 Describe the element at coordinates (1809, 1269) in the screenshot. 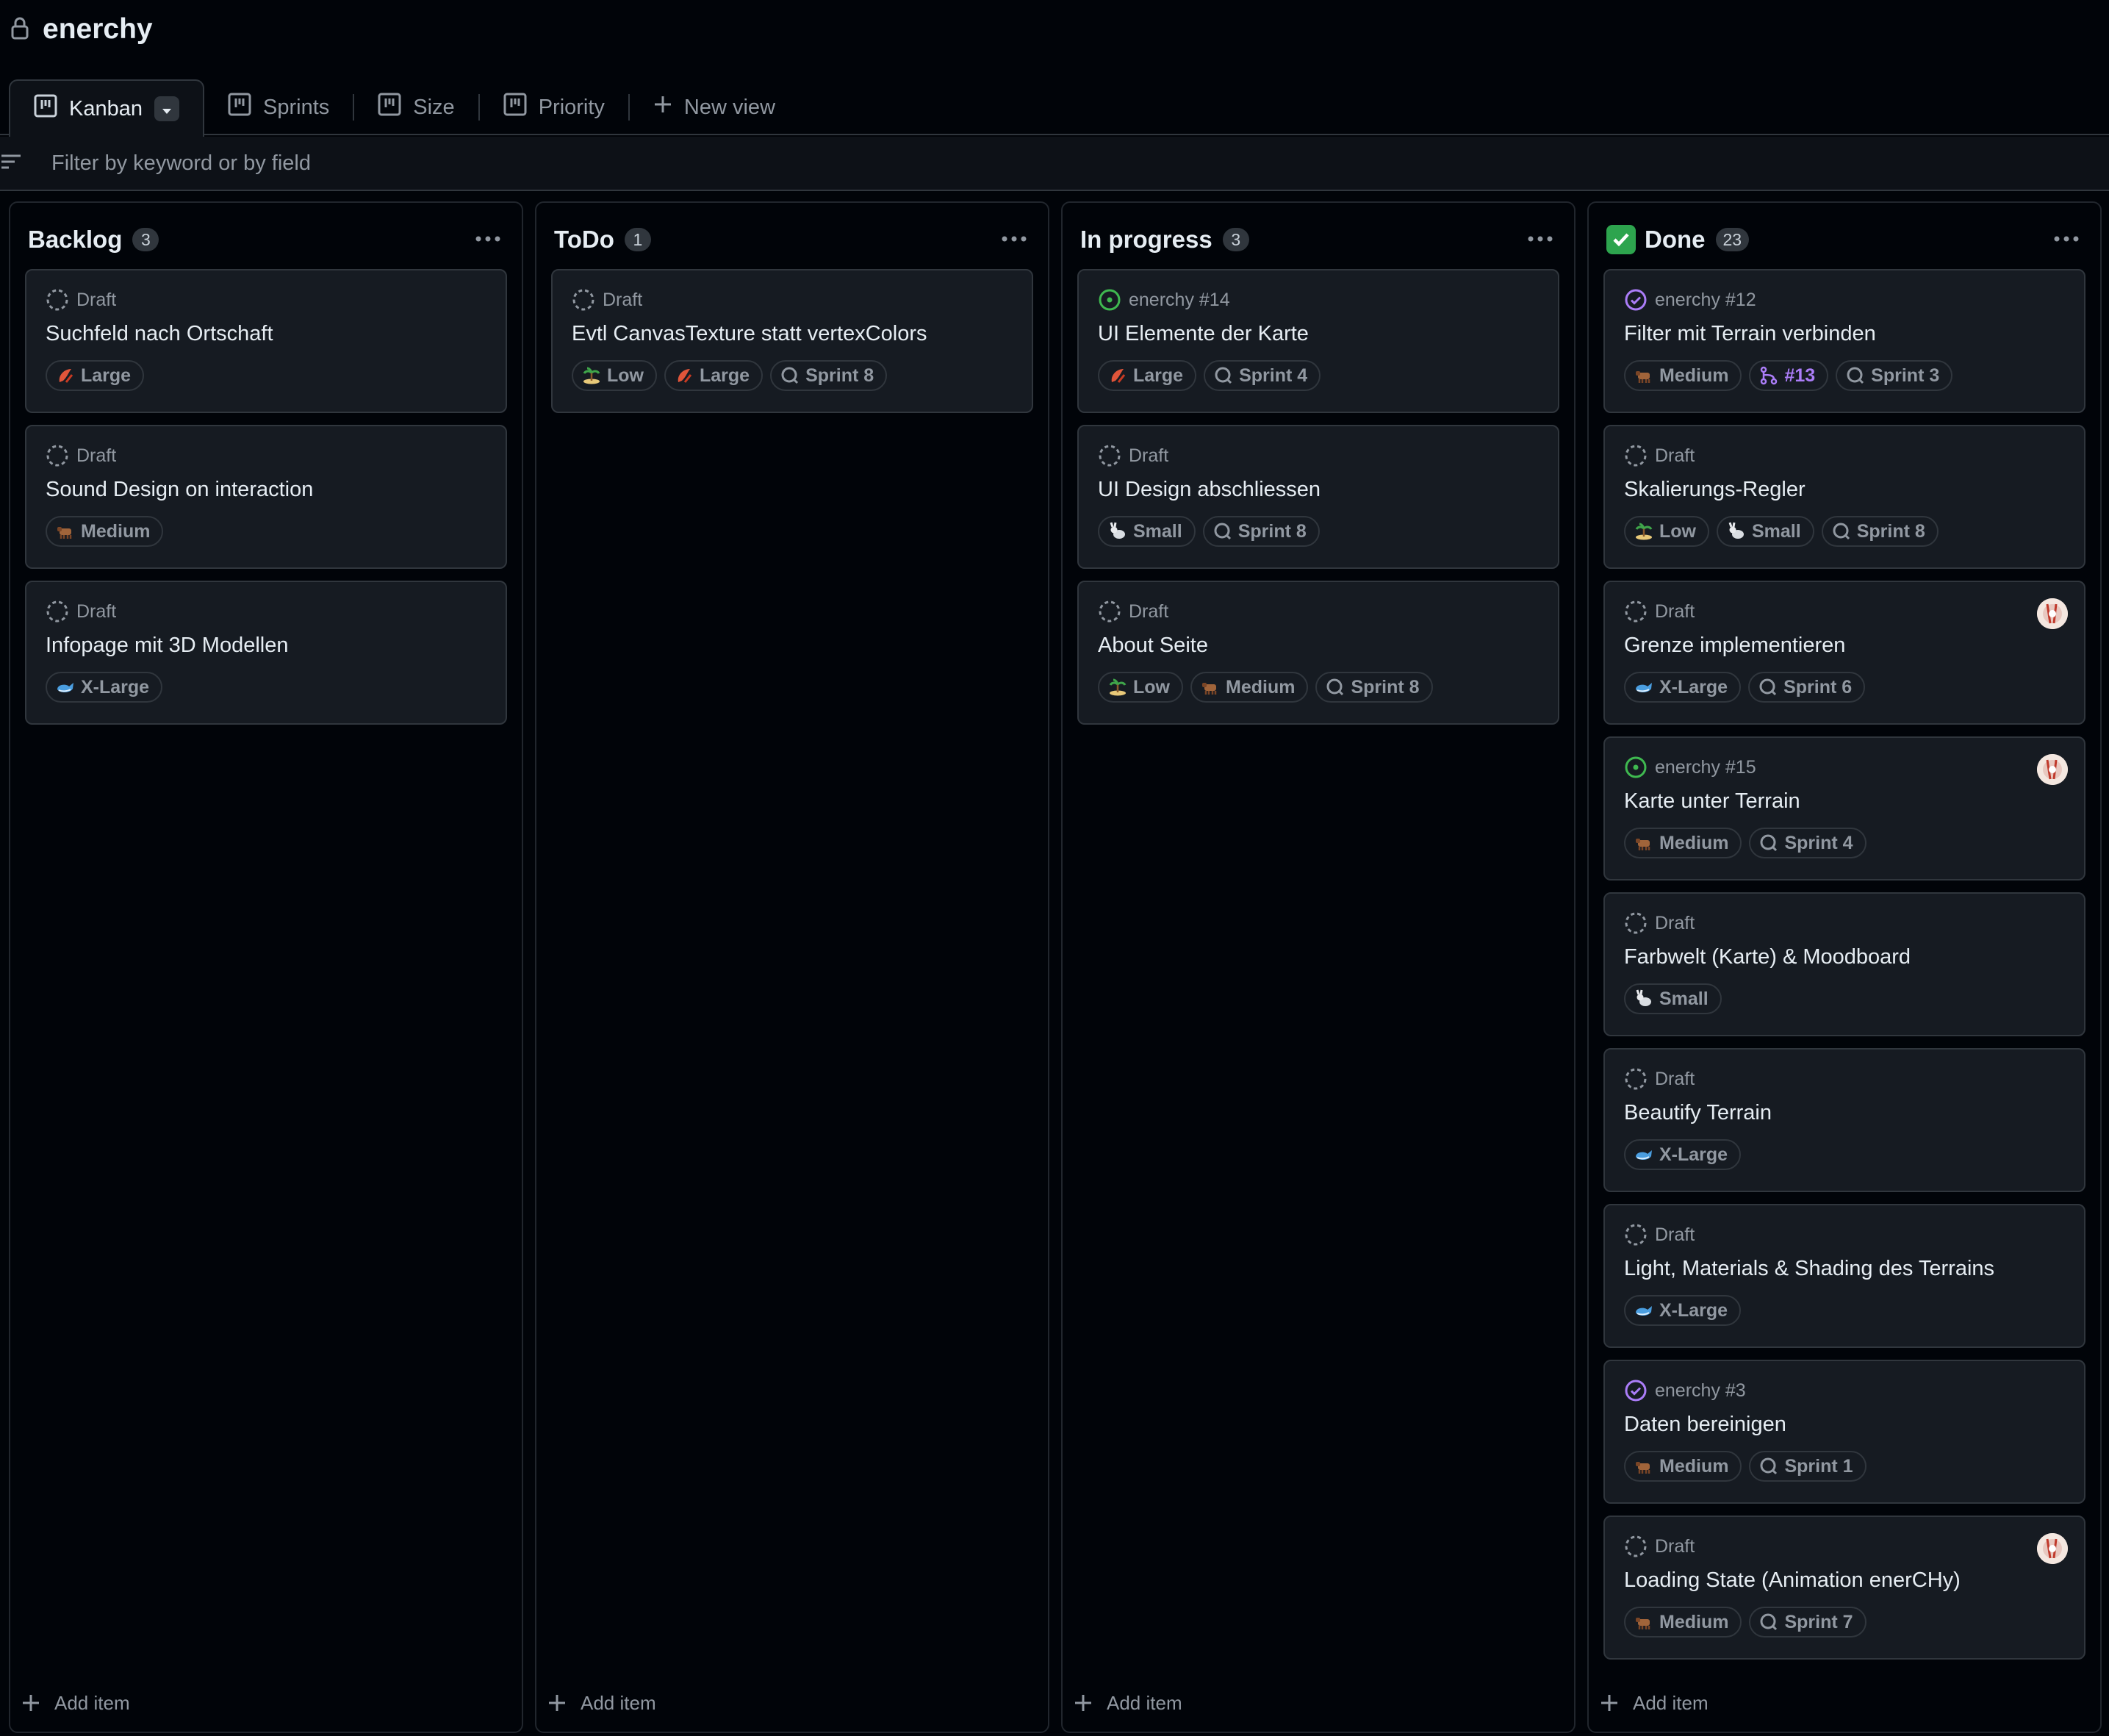

I see `card-title: Light, Materials & Shading des Terrains` at that location.